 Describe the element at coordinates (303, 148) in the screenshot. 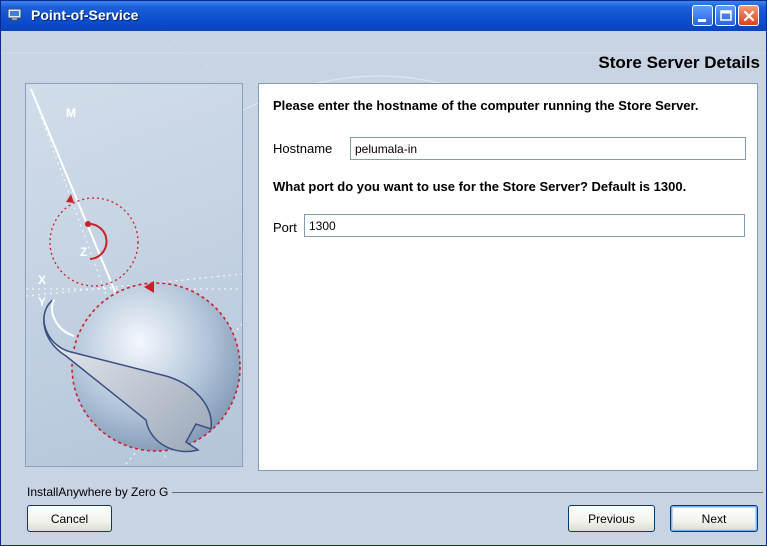

I see `hostname-label: Hostname` at that location.